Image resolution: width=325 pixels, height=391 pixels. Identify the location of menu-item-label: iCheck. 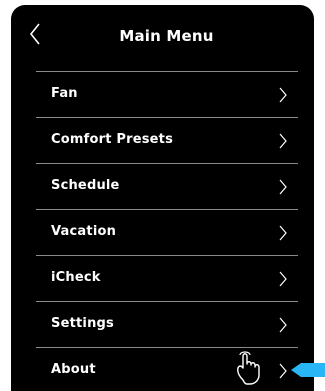
(76, 277).